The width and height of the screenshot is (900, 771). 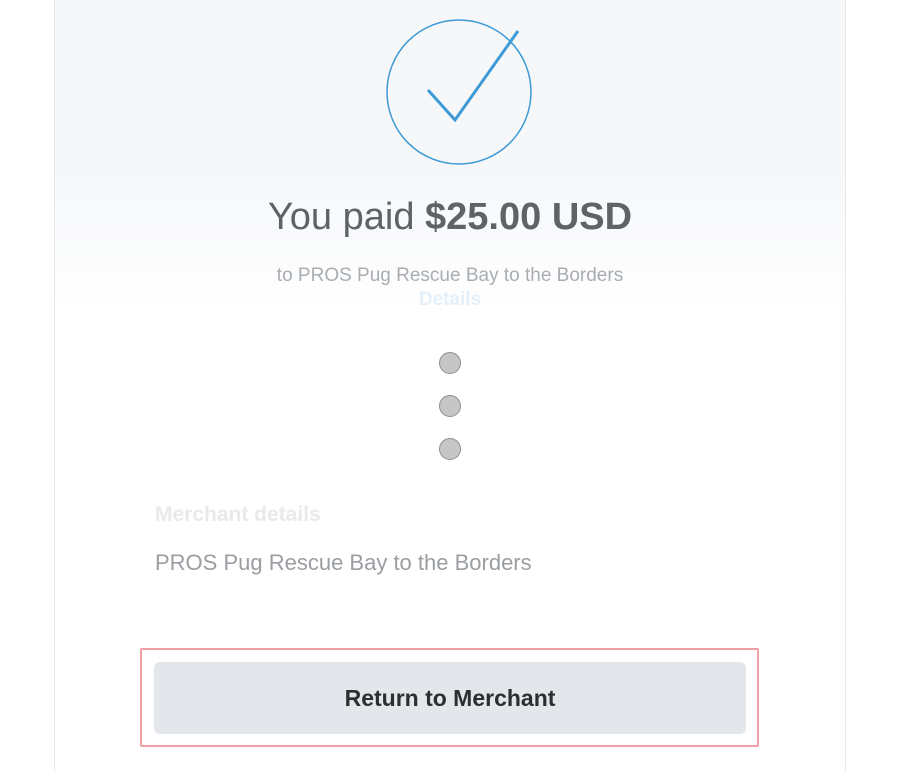 What do you see at coordinates (450, 275) in the screenshot?
I see `payee-line: to PROS Pug Rescue Bay to the Borders` at bounding box center [450, 275].